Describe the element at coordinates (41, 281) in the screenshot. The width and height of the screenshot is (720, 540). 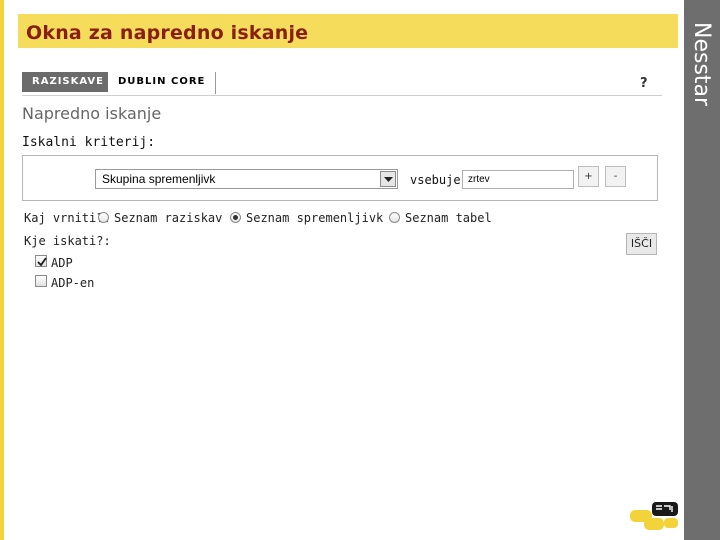
I see `checkbox-adp-en` at that location.